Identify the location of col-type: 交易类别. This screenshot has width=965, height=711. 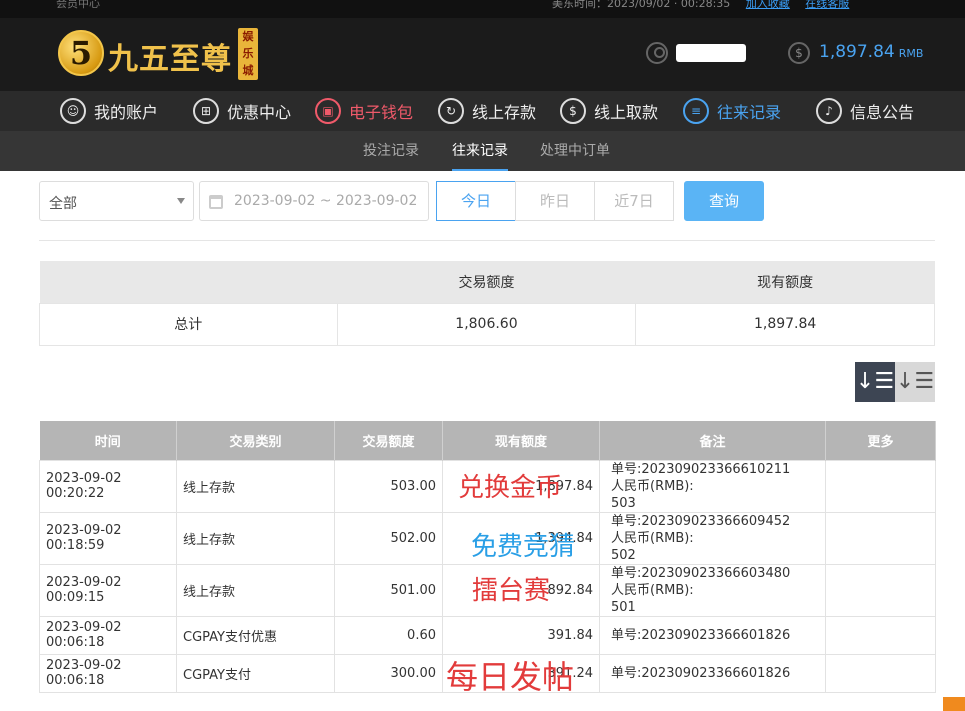
(255, 440).